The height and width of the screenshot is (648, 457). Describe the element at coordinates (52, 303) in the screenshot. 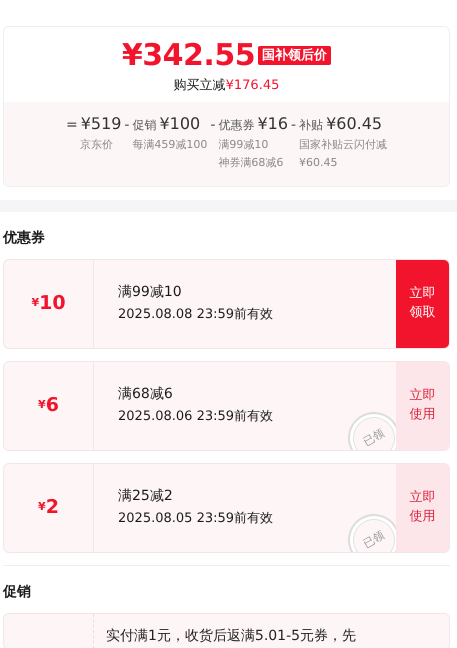

I see `coupon-value: 10` at that location.